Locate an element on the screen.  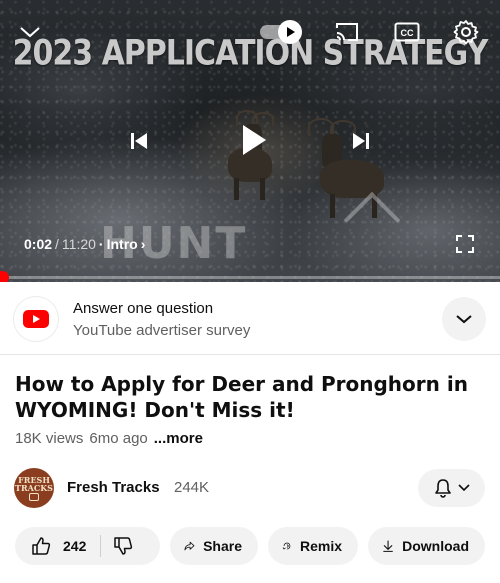
autoplay-play-icon is located at coordinates (291, 32).